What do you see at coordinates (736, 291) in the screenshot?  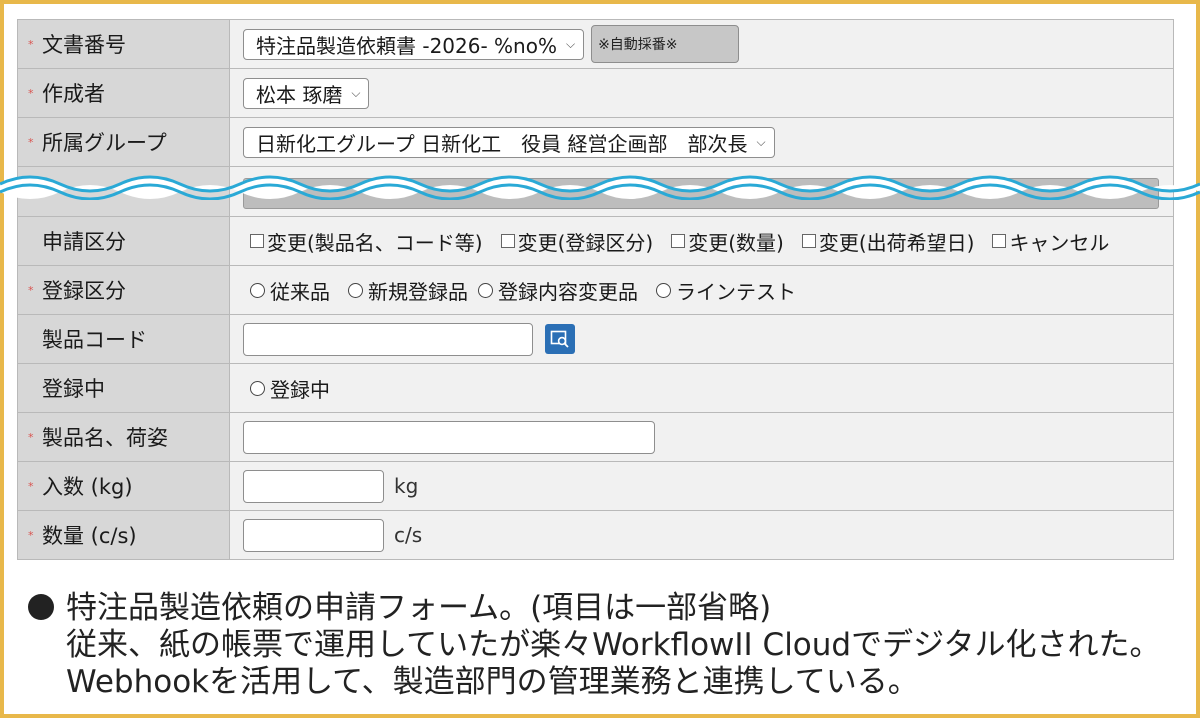 I see `radio-label: ラインテスト` at bounding box center [736, 291].